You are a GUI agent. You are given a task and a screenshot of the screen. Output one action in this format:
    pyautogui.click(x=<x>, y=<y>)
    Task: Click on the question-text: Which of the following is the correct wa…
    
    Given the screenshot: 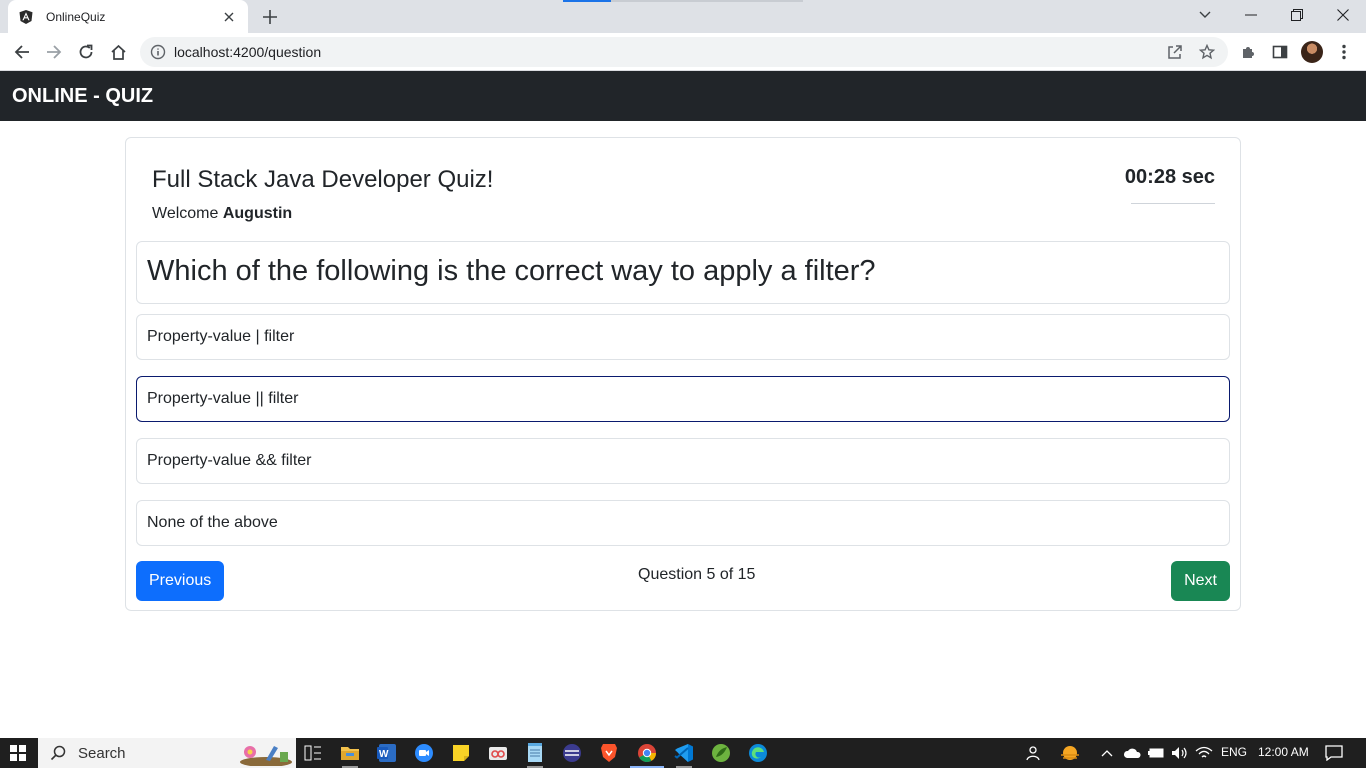 What is the action you would take?
    pyautogui.click(x=511, y=271)
    